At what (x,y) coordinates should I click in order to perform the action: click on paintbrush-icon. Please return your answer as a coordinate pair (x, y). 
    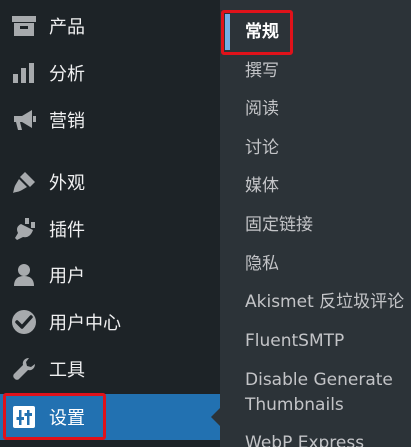
    Looking at the image, I should click on (24, 182).